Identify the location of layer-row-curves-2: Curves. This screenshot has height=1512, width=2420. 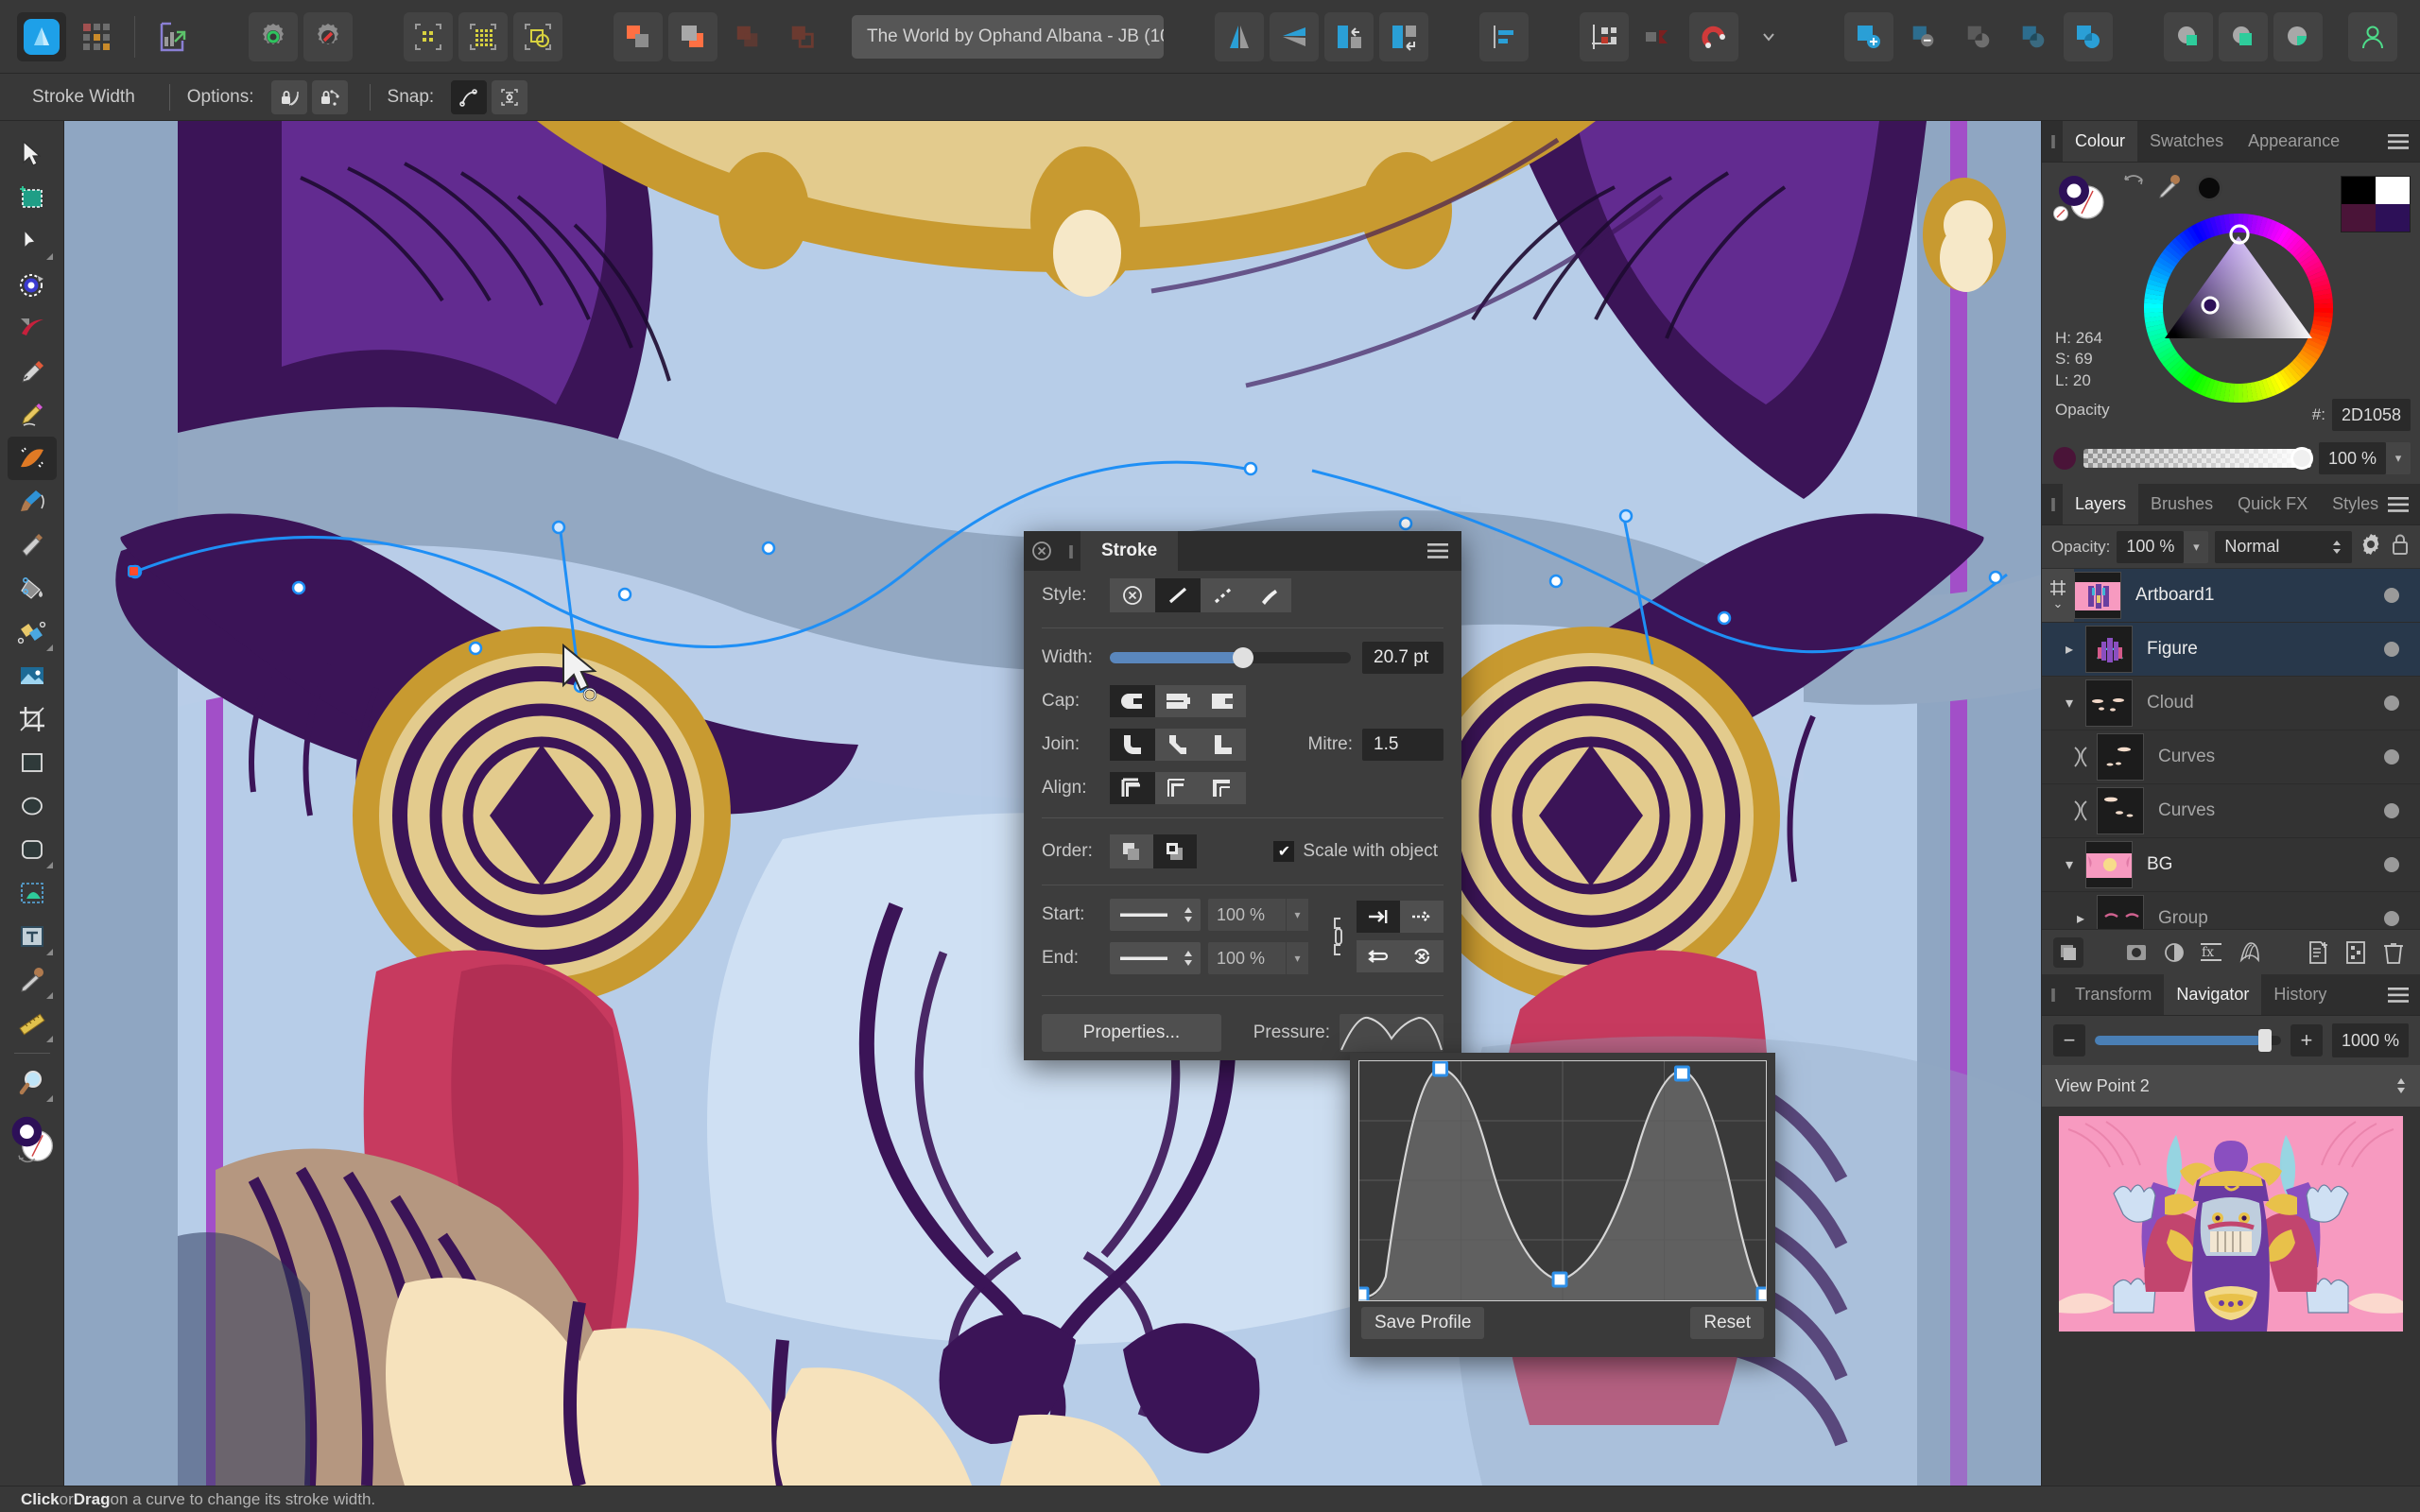
(2231, 811).